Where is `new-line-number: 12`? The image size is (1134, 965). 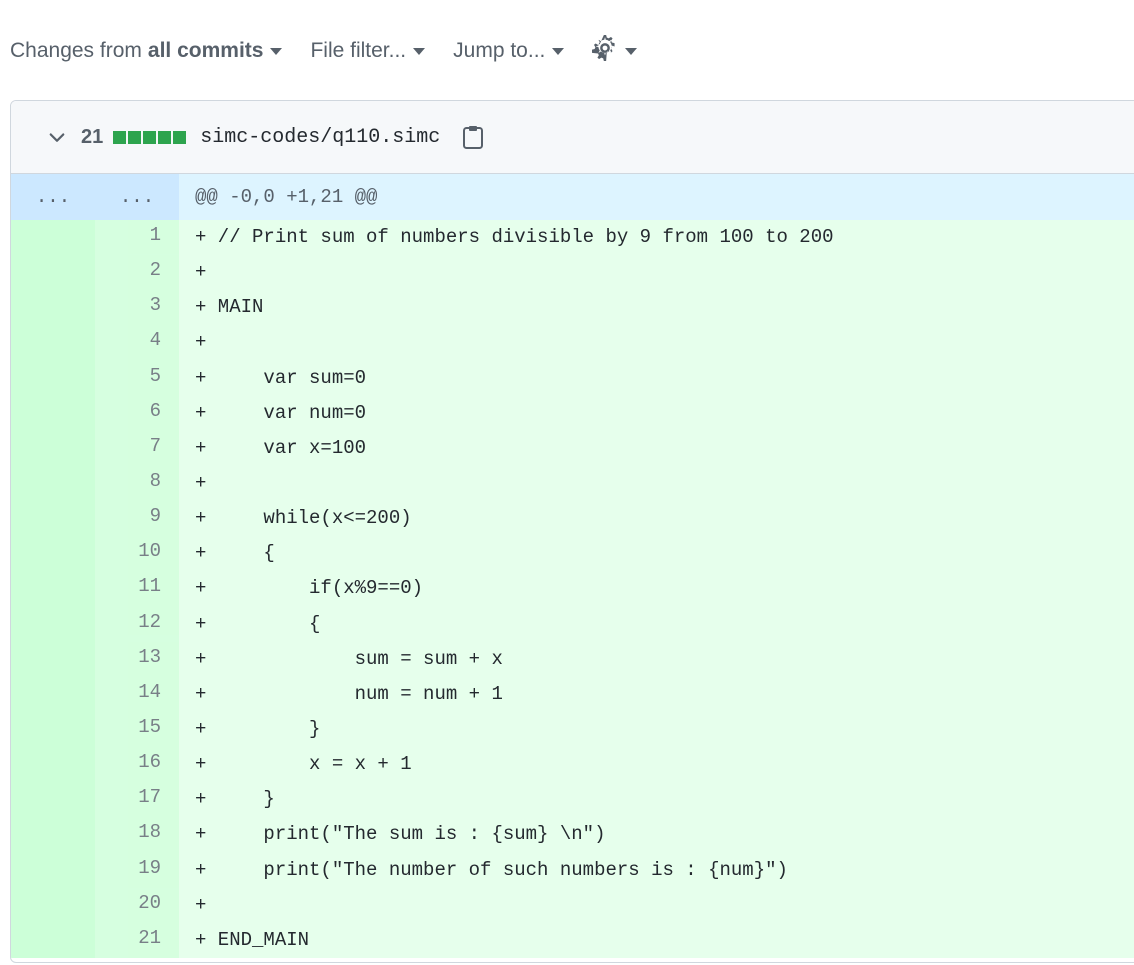 new-line-number: 12 is located at coordinates (137, 624).